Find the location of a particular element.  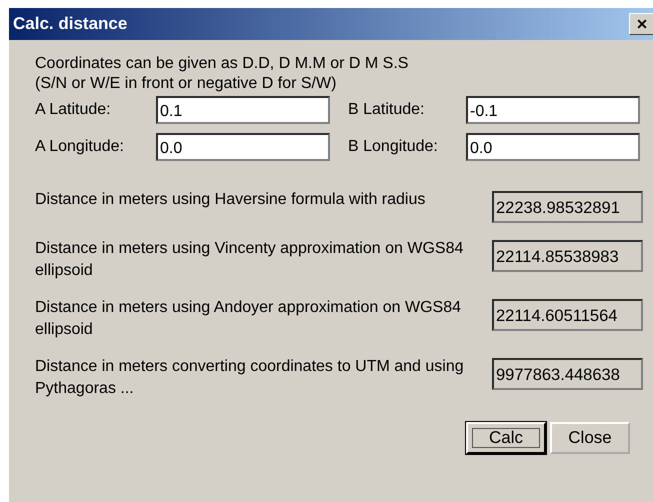

result-field: 22114.60511564 is located at coordinates (567, 315).